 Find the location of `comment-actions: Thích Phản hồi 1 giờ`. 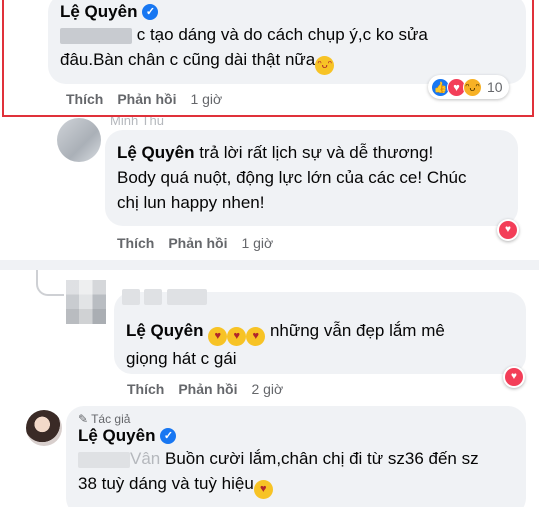

comment-actions: Thích Phản hồi 1 giờ is located at coordinates (144, 99).